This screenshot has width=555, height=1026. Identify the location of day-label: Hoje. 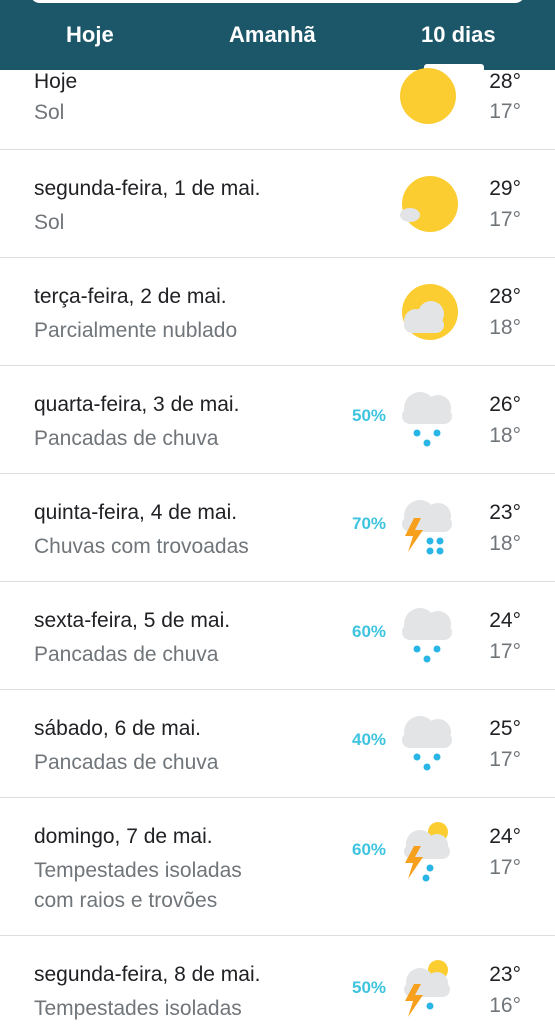
(56, 81).